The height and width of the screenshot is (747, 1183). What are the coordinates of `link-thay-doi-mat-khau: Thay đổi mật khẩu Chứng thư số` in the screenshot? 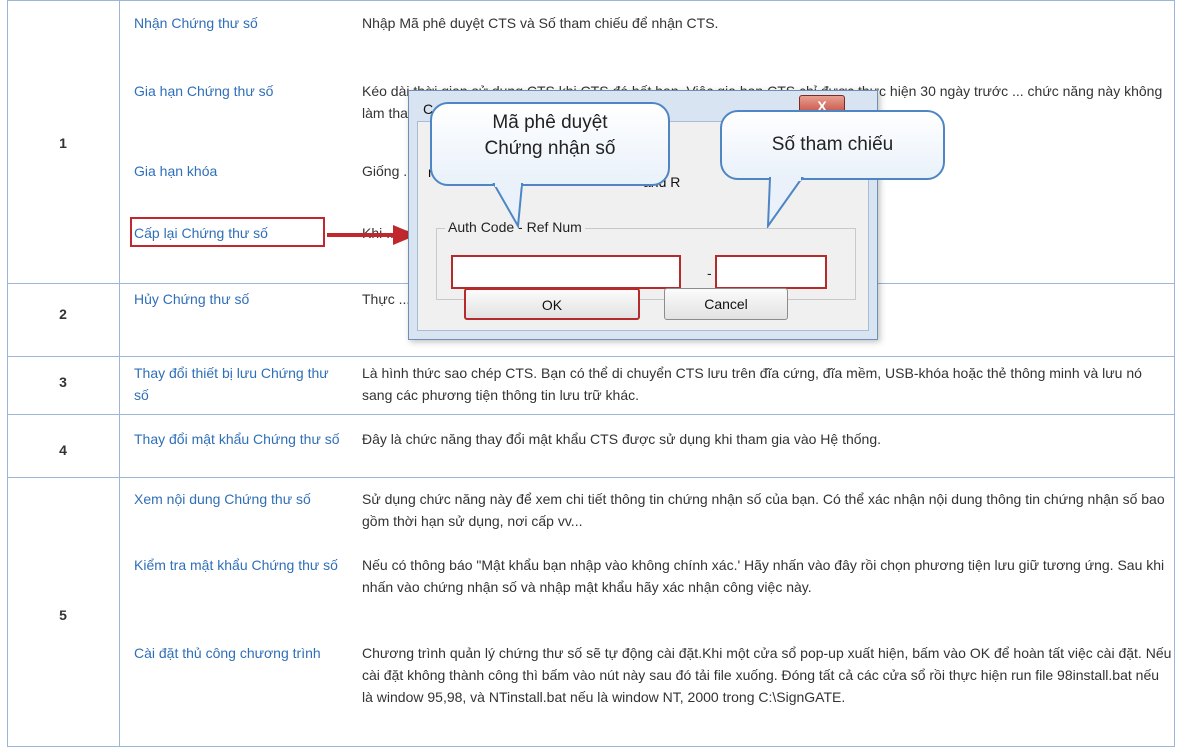 It's located at (245, 439).